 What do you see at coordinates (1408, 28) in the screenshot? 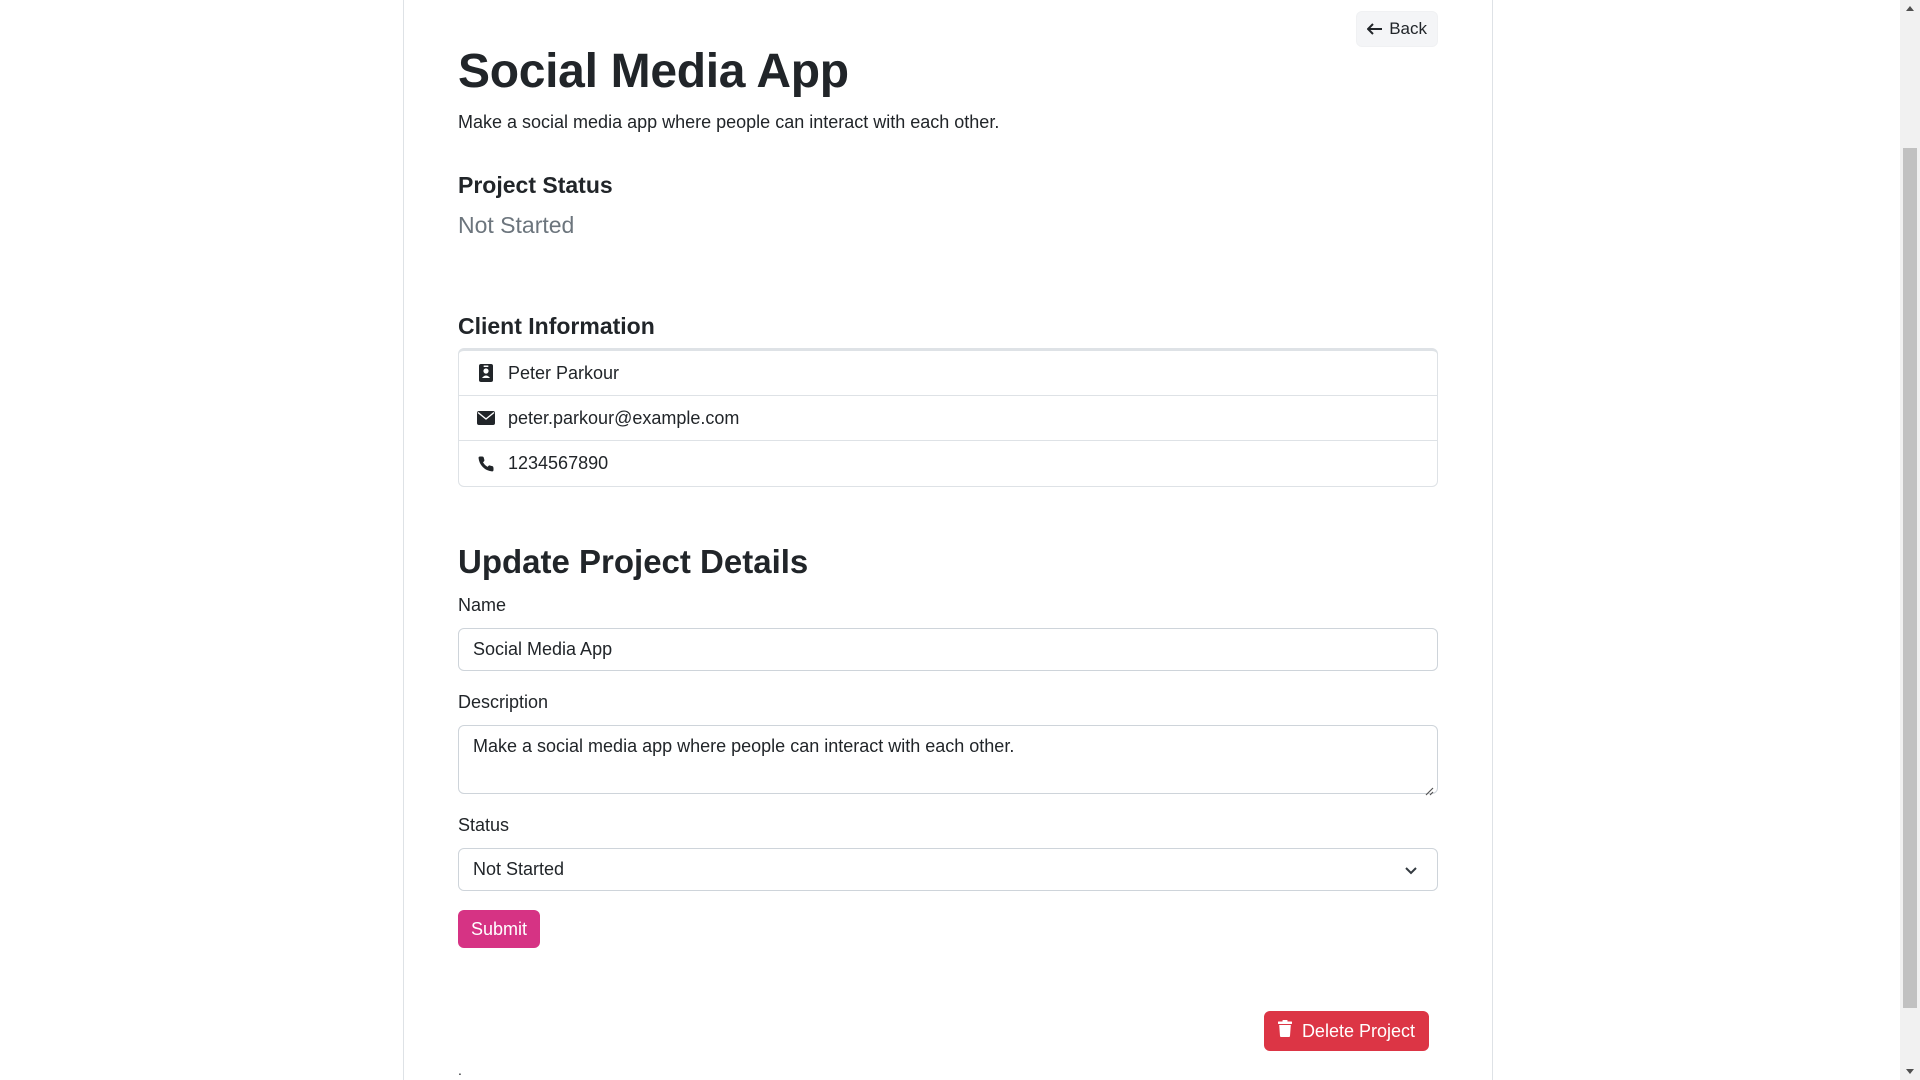
I see `back-button-label: Back` at bounding box center [1408, 28].